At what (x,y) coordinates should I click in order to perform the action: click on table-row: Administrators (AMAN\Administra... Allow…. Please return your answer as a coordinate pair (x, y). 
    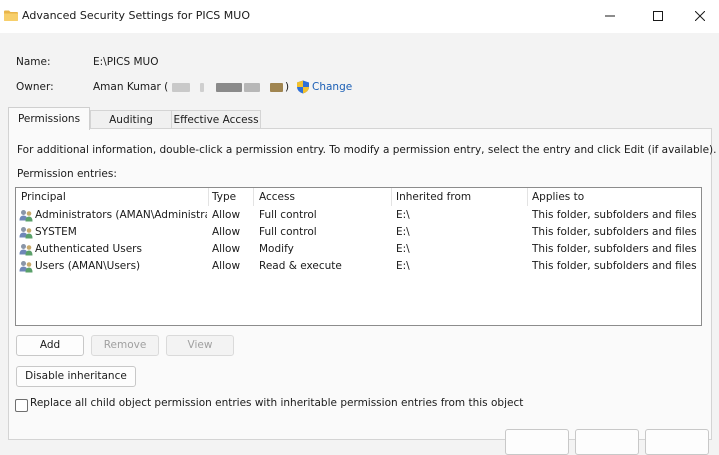
    Looking at the image, I should click on (358, 215).